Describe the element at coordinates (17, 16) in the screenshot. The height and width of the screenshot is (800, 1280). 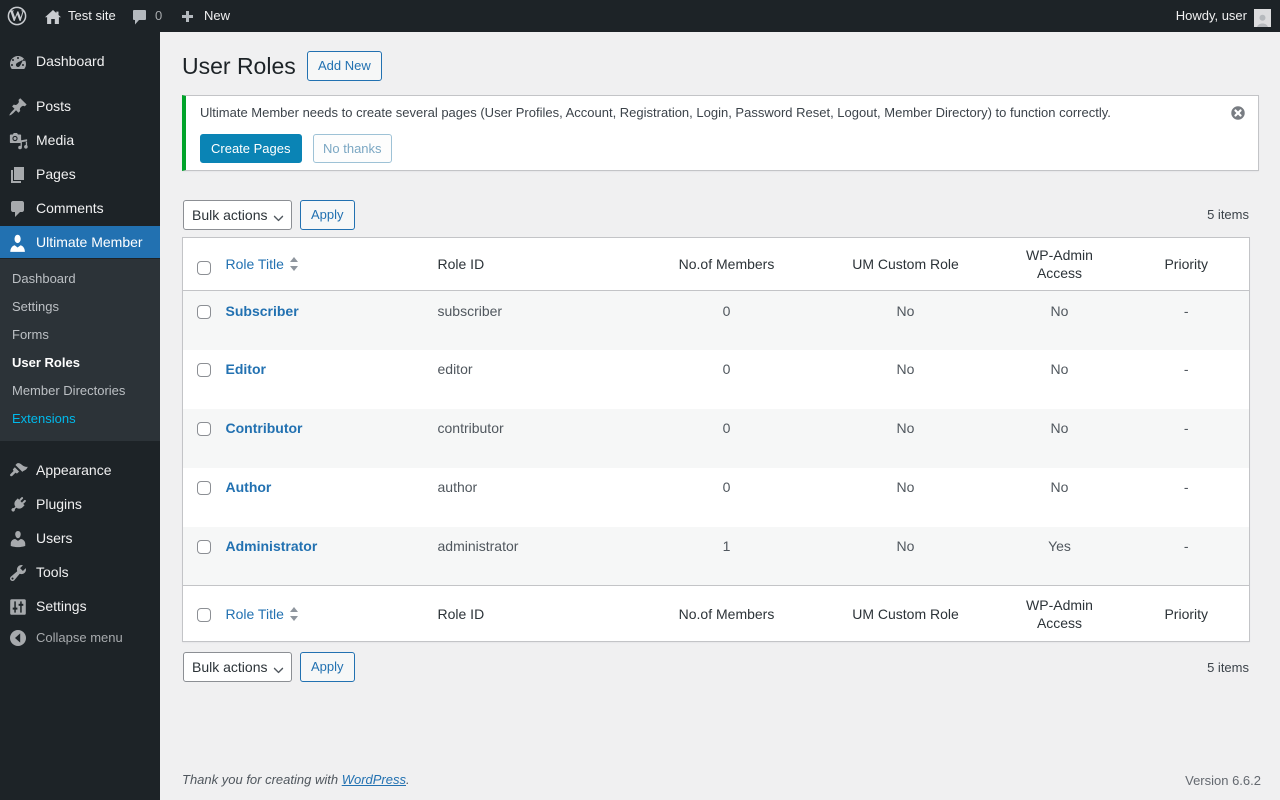
I see `svg-text: W` at that location.